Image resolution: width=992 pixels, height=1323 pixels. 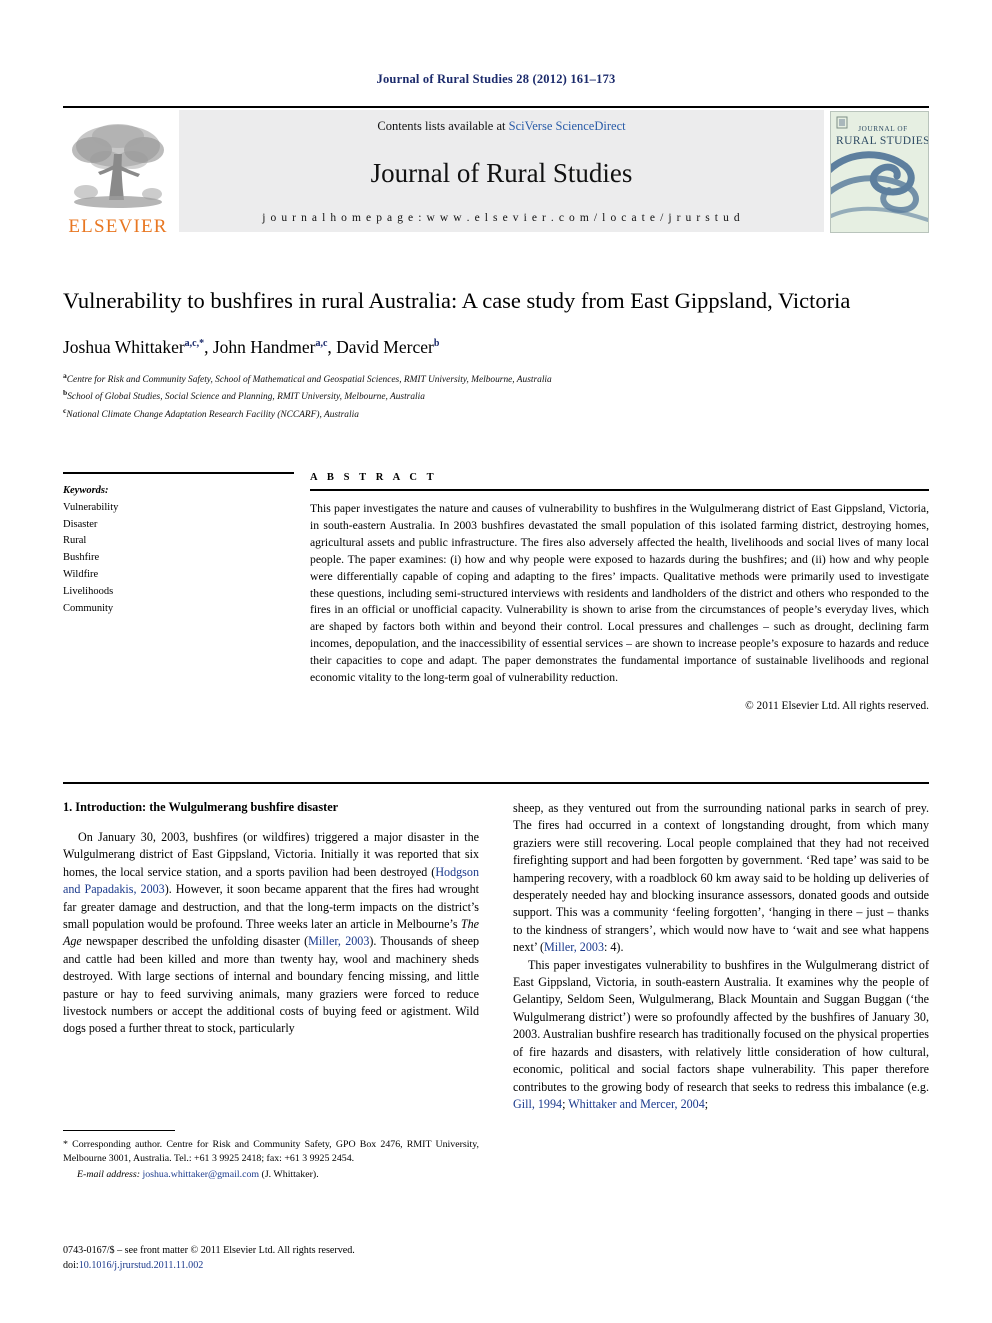 I want to click on author-affil-marks: a,c, so click(x=321, y=343).